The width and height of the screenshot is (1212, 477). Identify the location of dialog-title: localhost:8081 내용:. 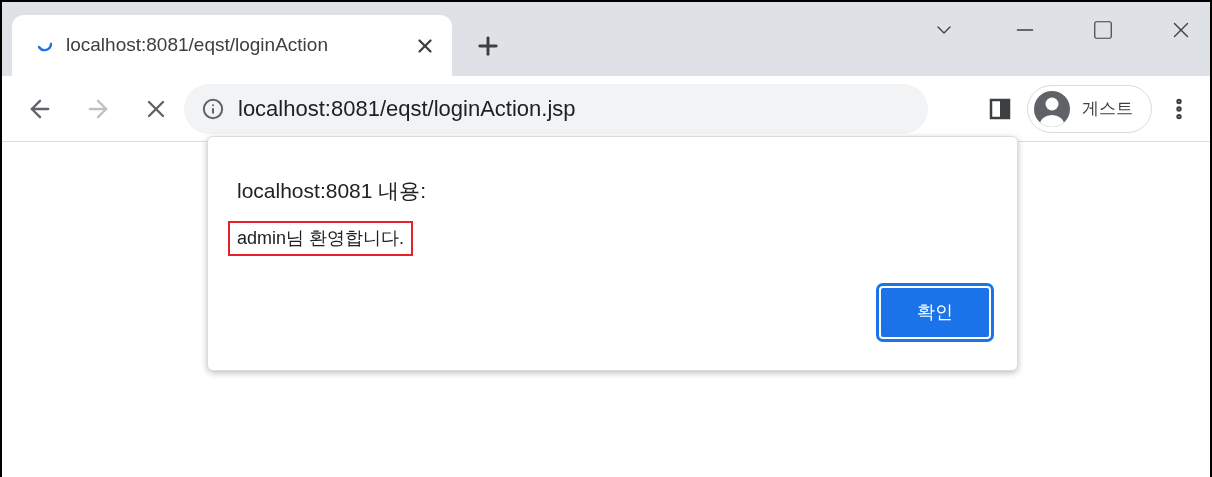
(332, 191).